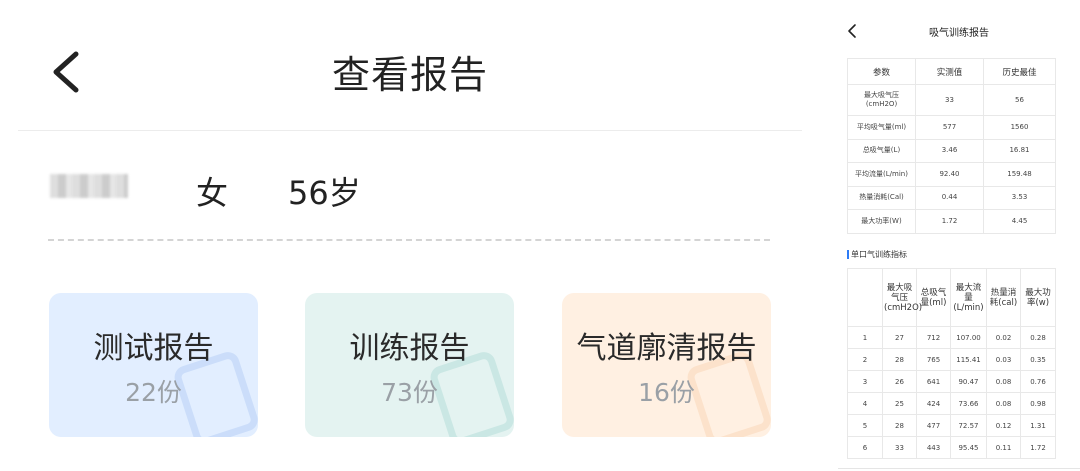 This screenshot has width=1080, height=471. I want to click on table-row: 平均吸气量(ml) 577 1560, so click(951, 127).